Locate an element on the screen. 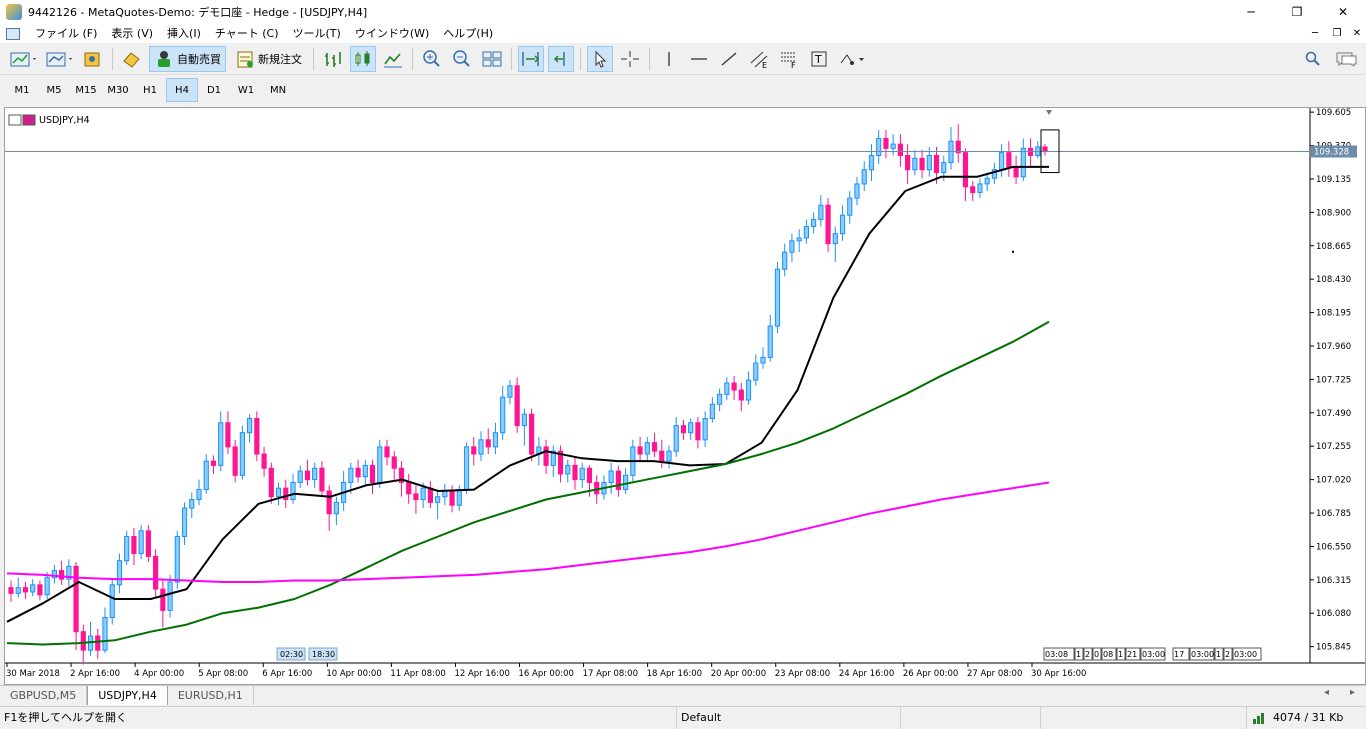  autotrade-button: 自動売買 is located at coordinates (187, 59).